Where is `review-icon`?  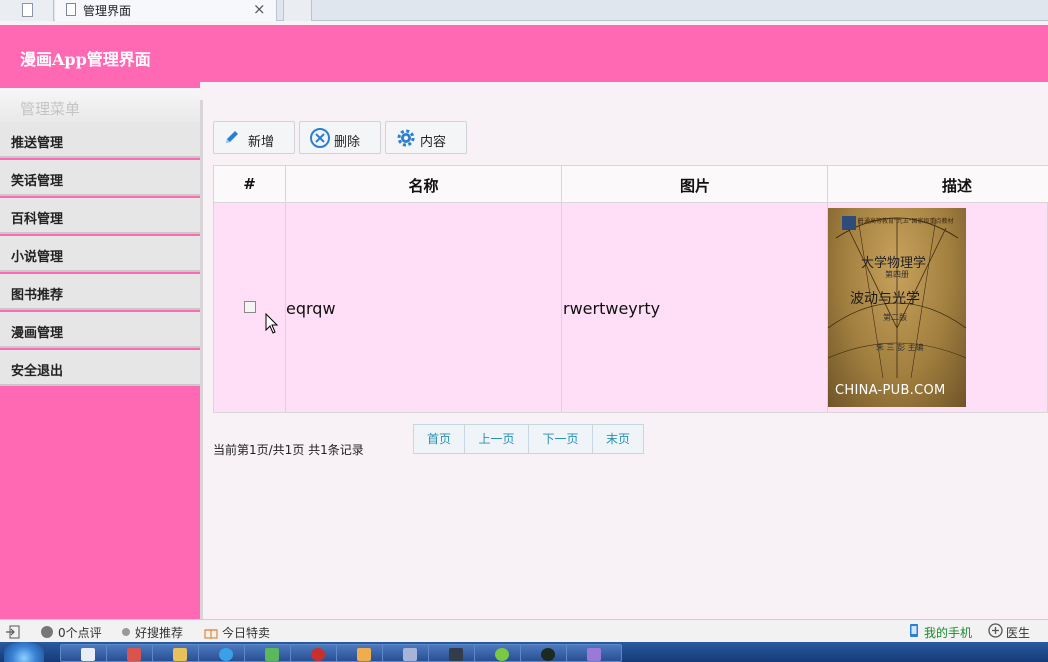
review-icon is located at coordinates (47, 632).